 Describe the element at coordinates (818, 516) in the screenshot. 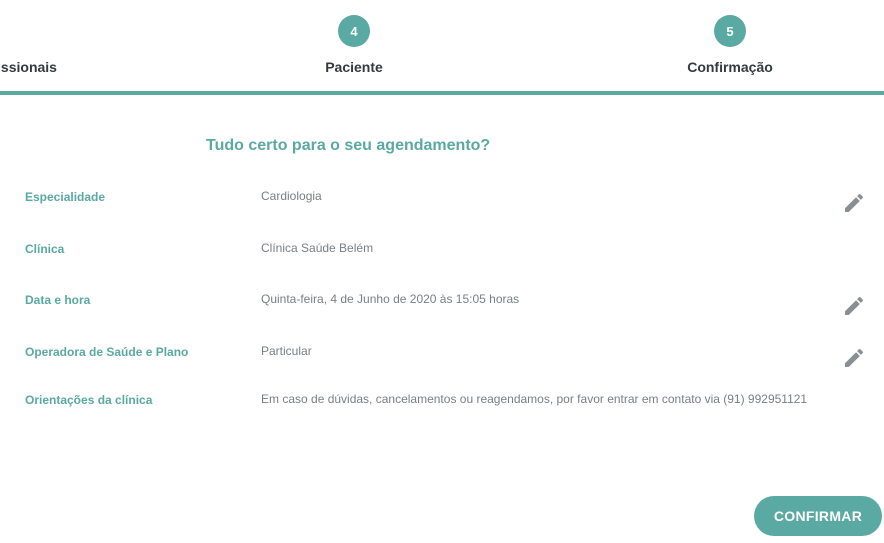

I see `confirm-button: CONFIRMAR` at that location.